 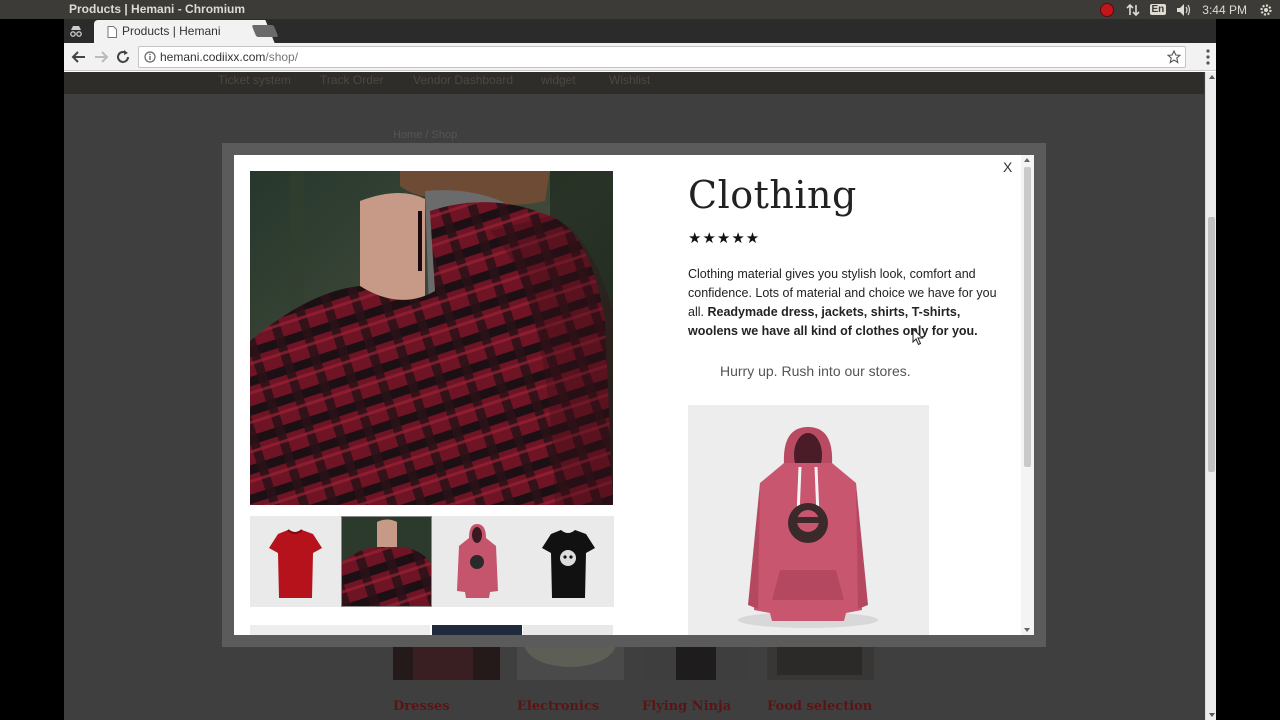 I want to click on nav-ticket-system: Ticket system, so click(x=254, y=80).